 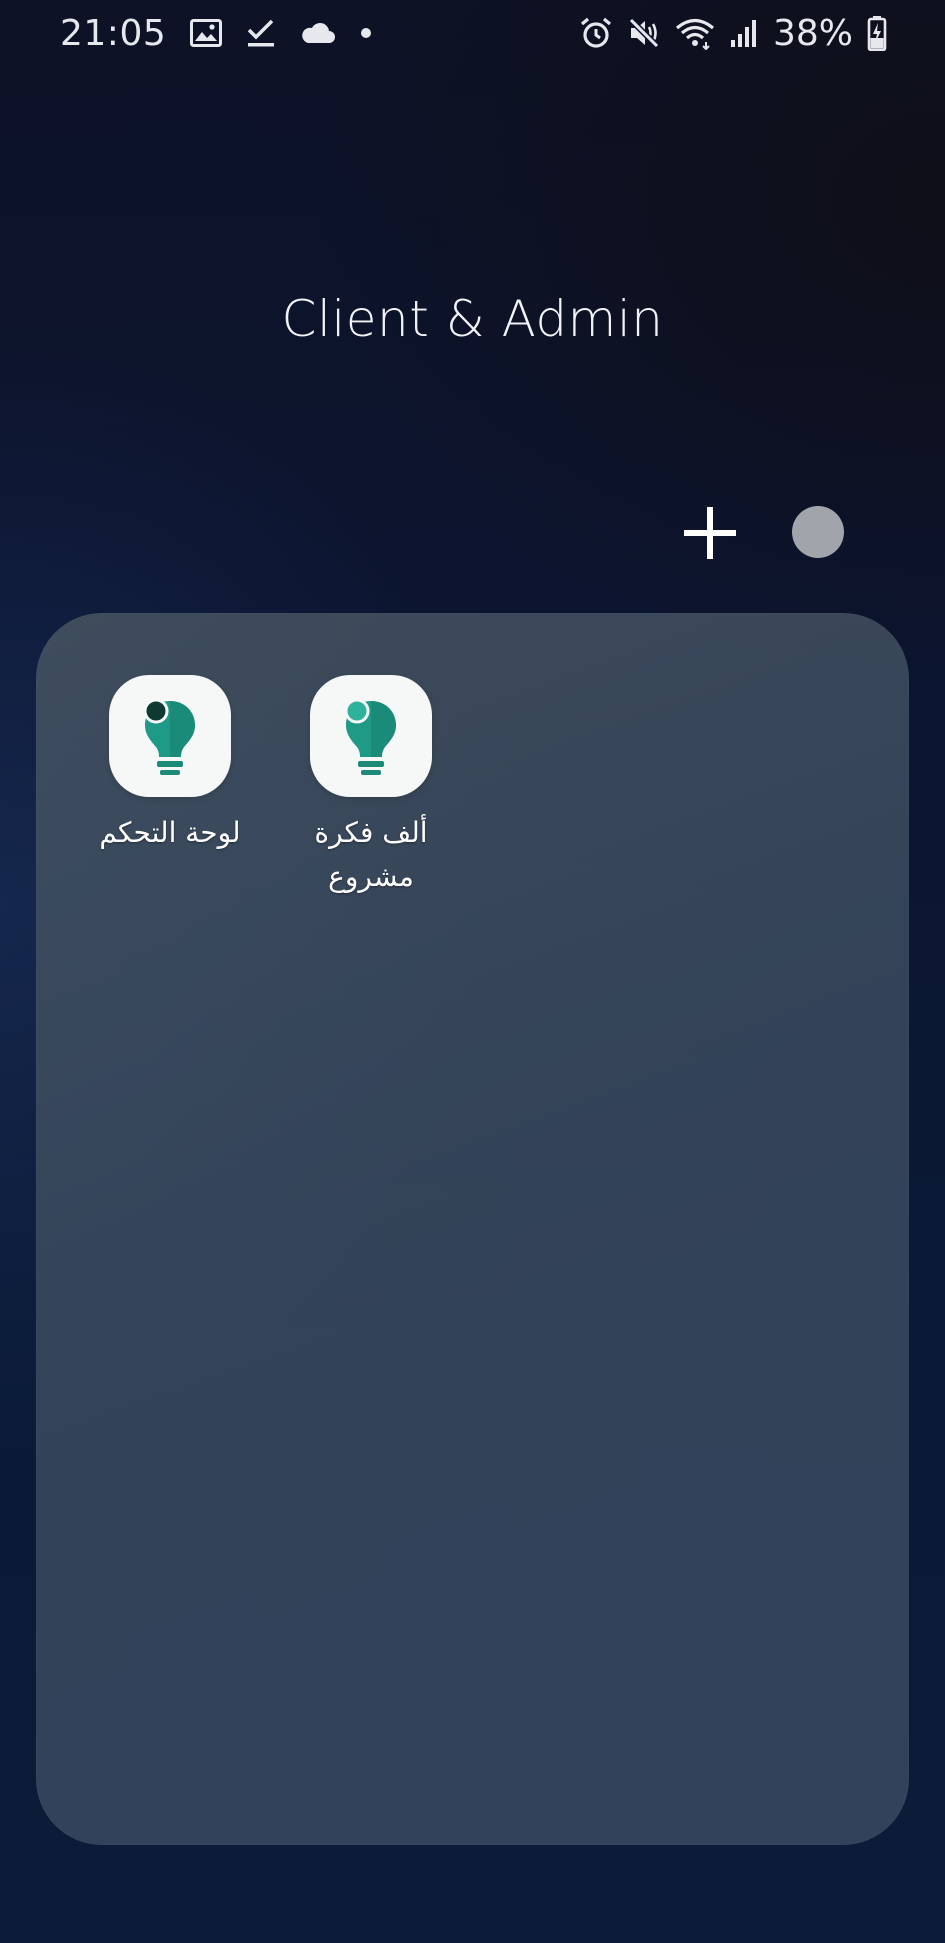 What do you see at coordinates (695, 33) in the screenshot?
I see `wifi-icon` at bounding box center [695, 33].